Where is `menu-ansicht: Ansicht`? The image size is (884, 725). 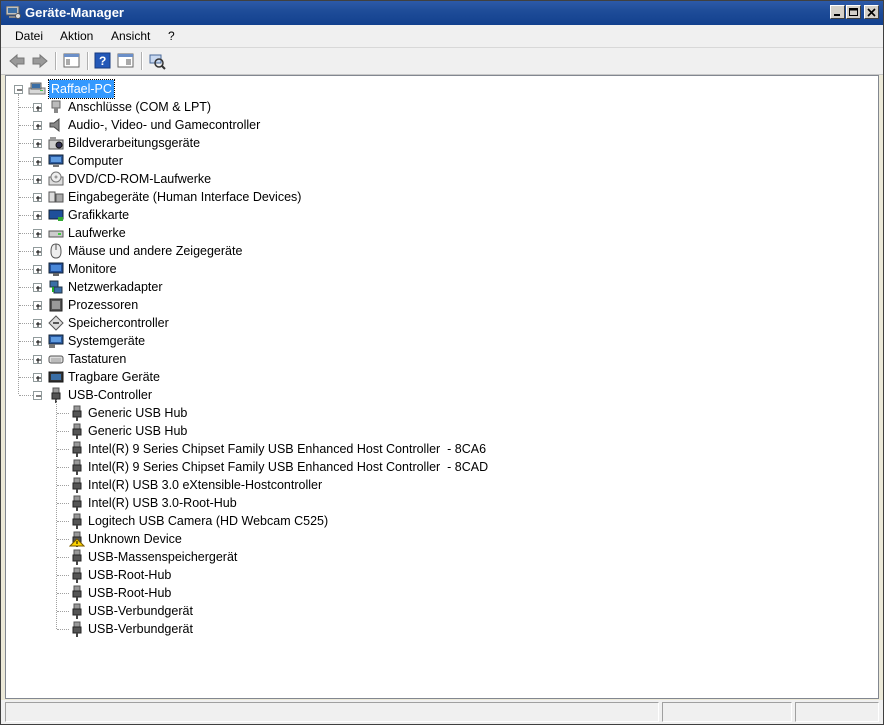 menu-ansicht: Ansicht is located at coordinates (130, 36).